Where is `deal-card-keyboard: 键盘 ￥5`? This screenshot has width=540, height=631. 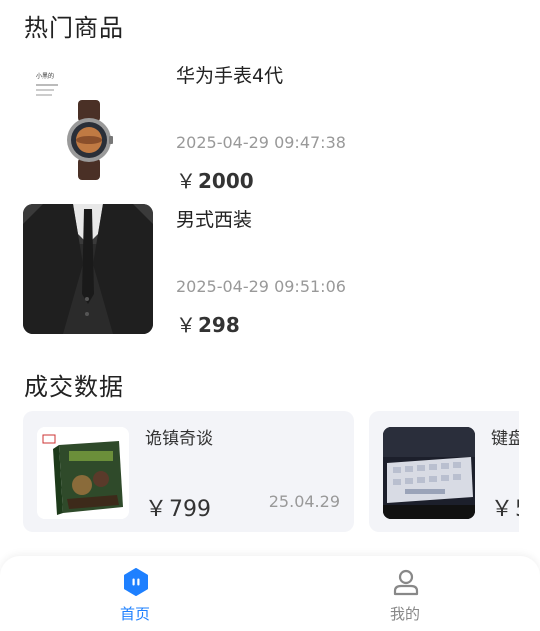
deal-card-keyboard: 键盘 ￥5 is located at coordinates (444, 471).